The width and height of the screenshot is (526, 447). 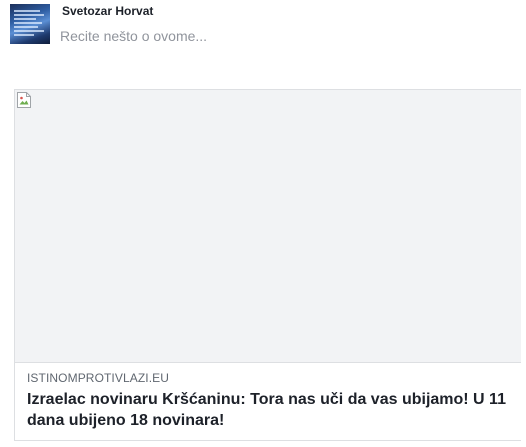 I want to click on avatar, so click(x=30, y=24).